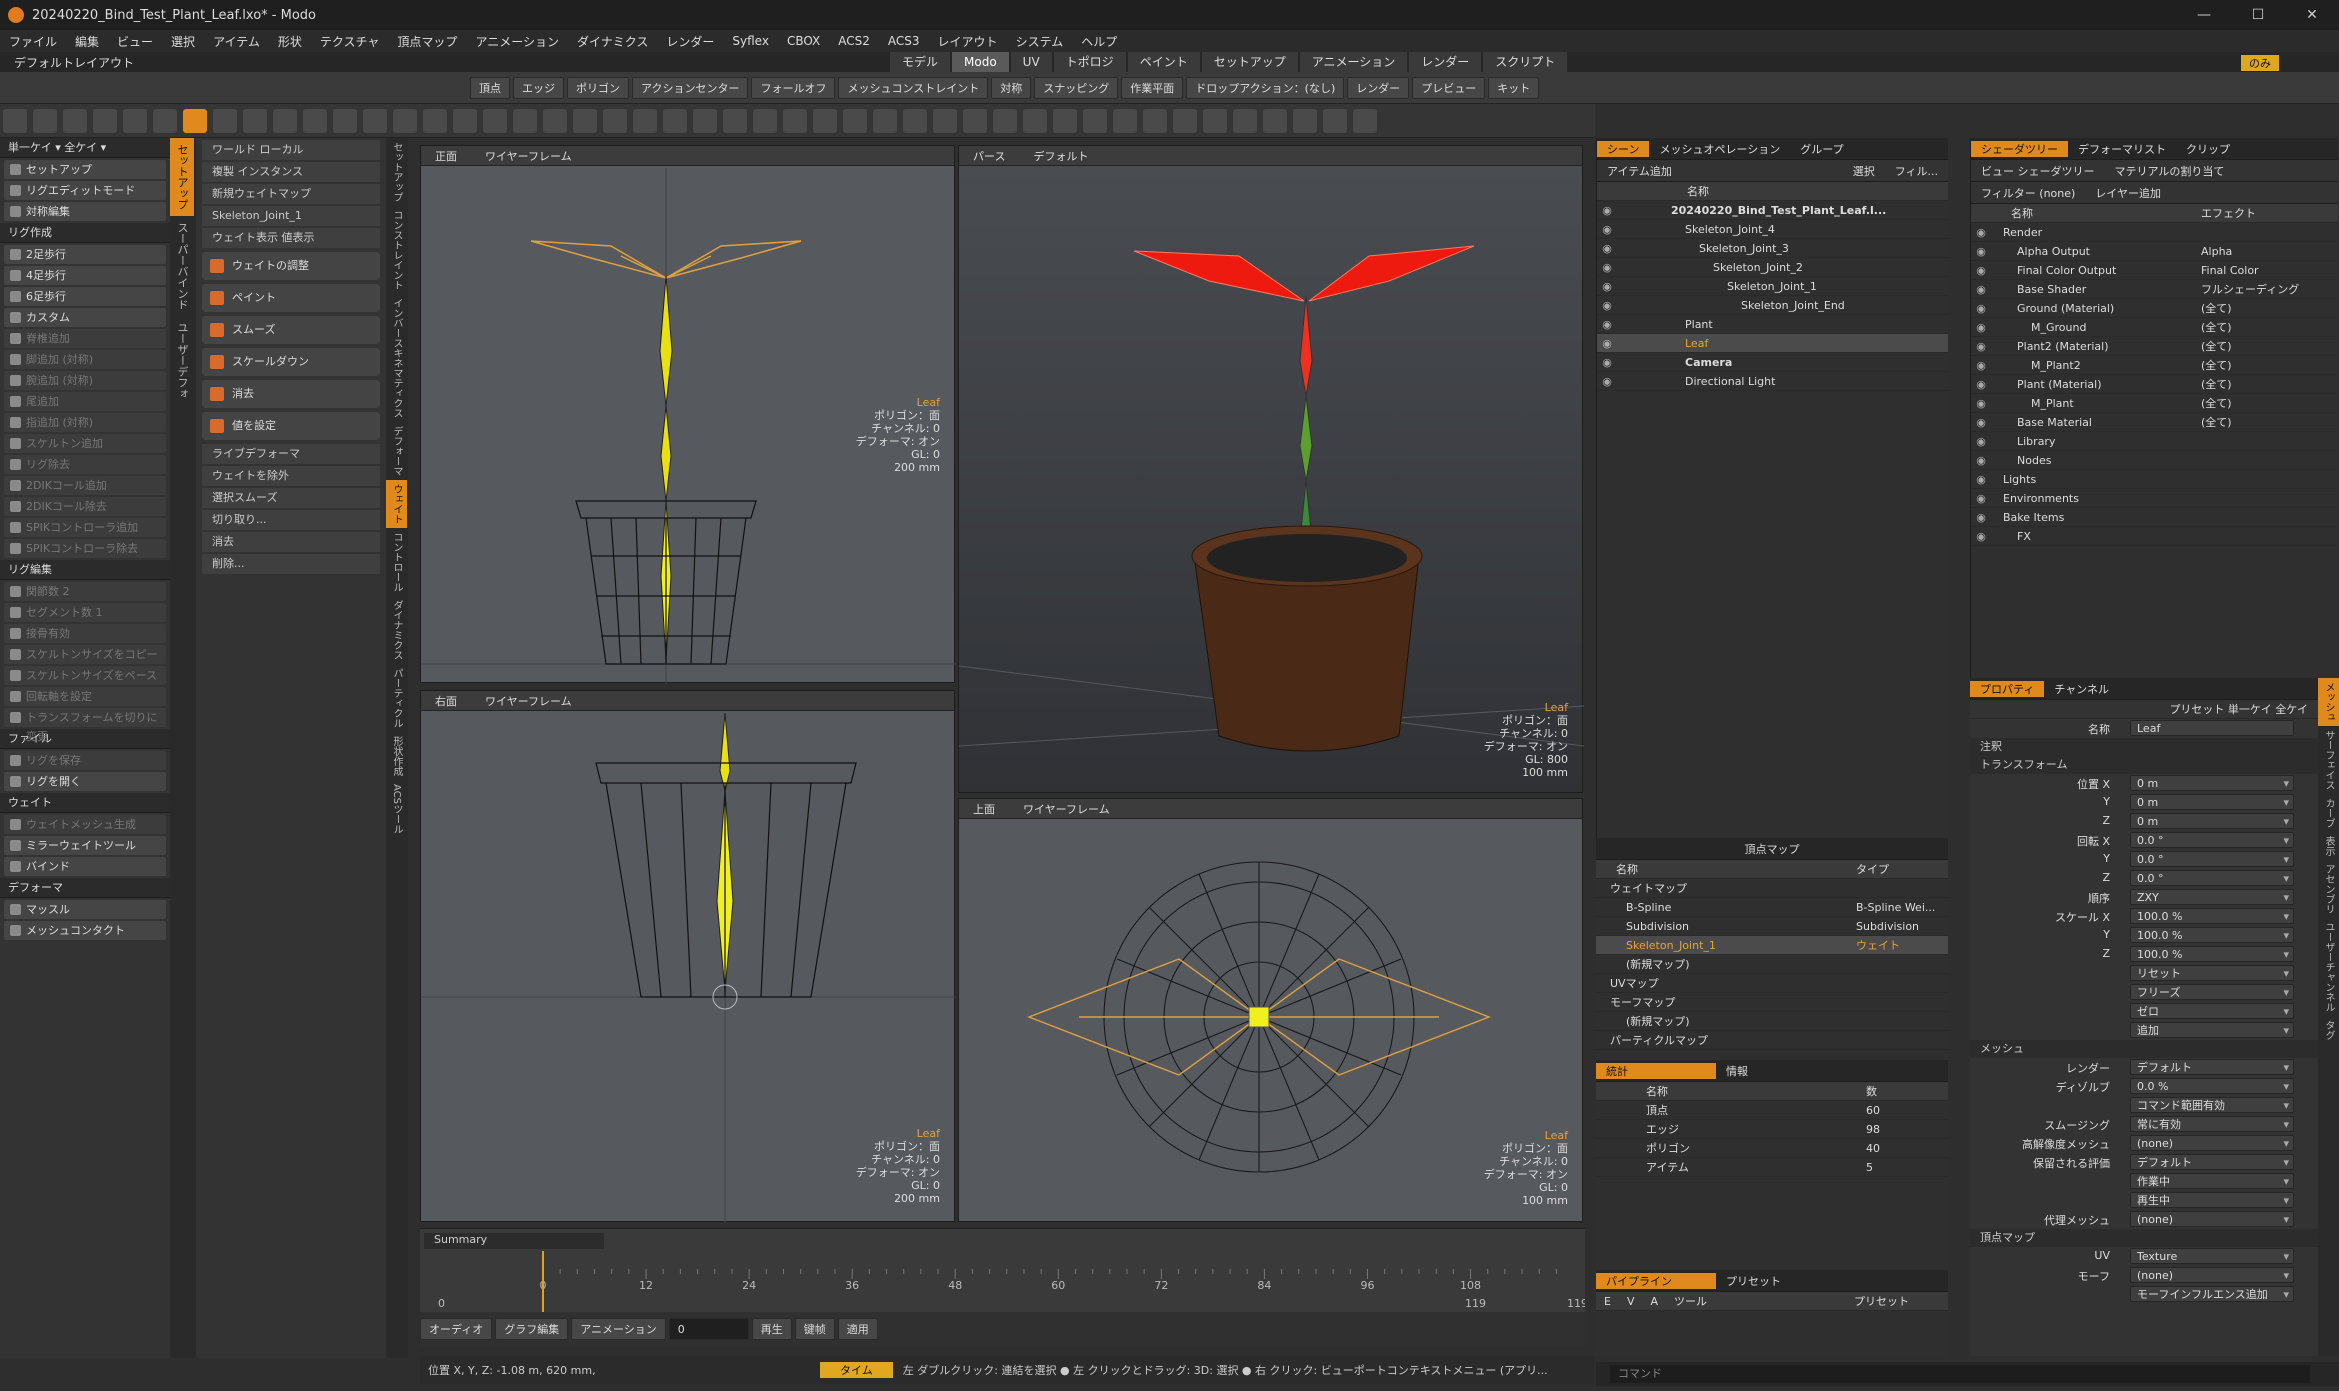 Image resolution: width=2339 pixels, height=1391 pixels. I want to click on scene-tab: シーン, so click(1623, 148).